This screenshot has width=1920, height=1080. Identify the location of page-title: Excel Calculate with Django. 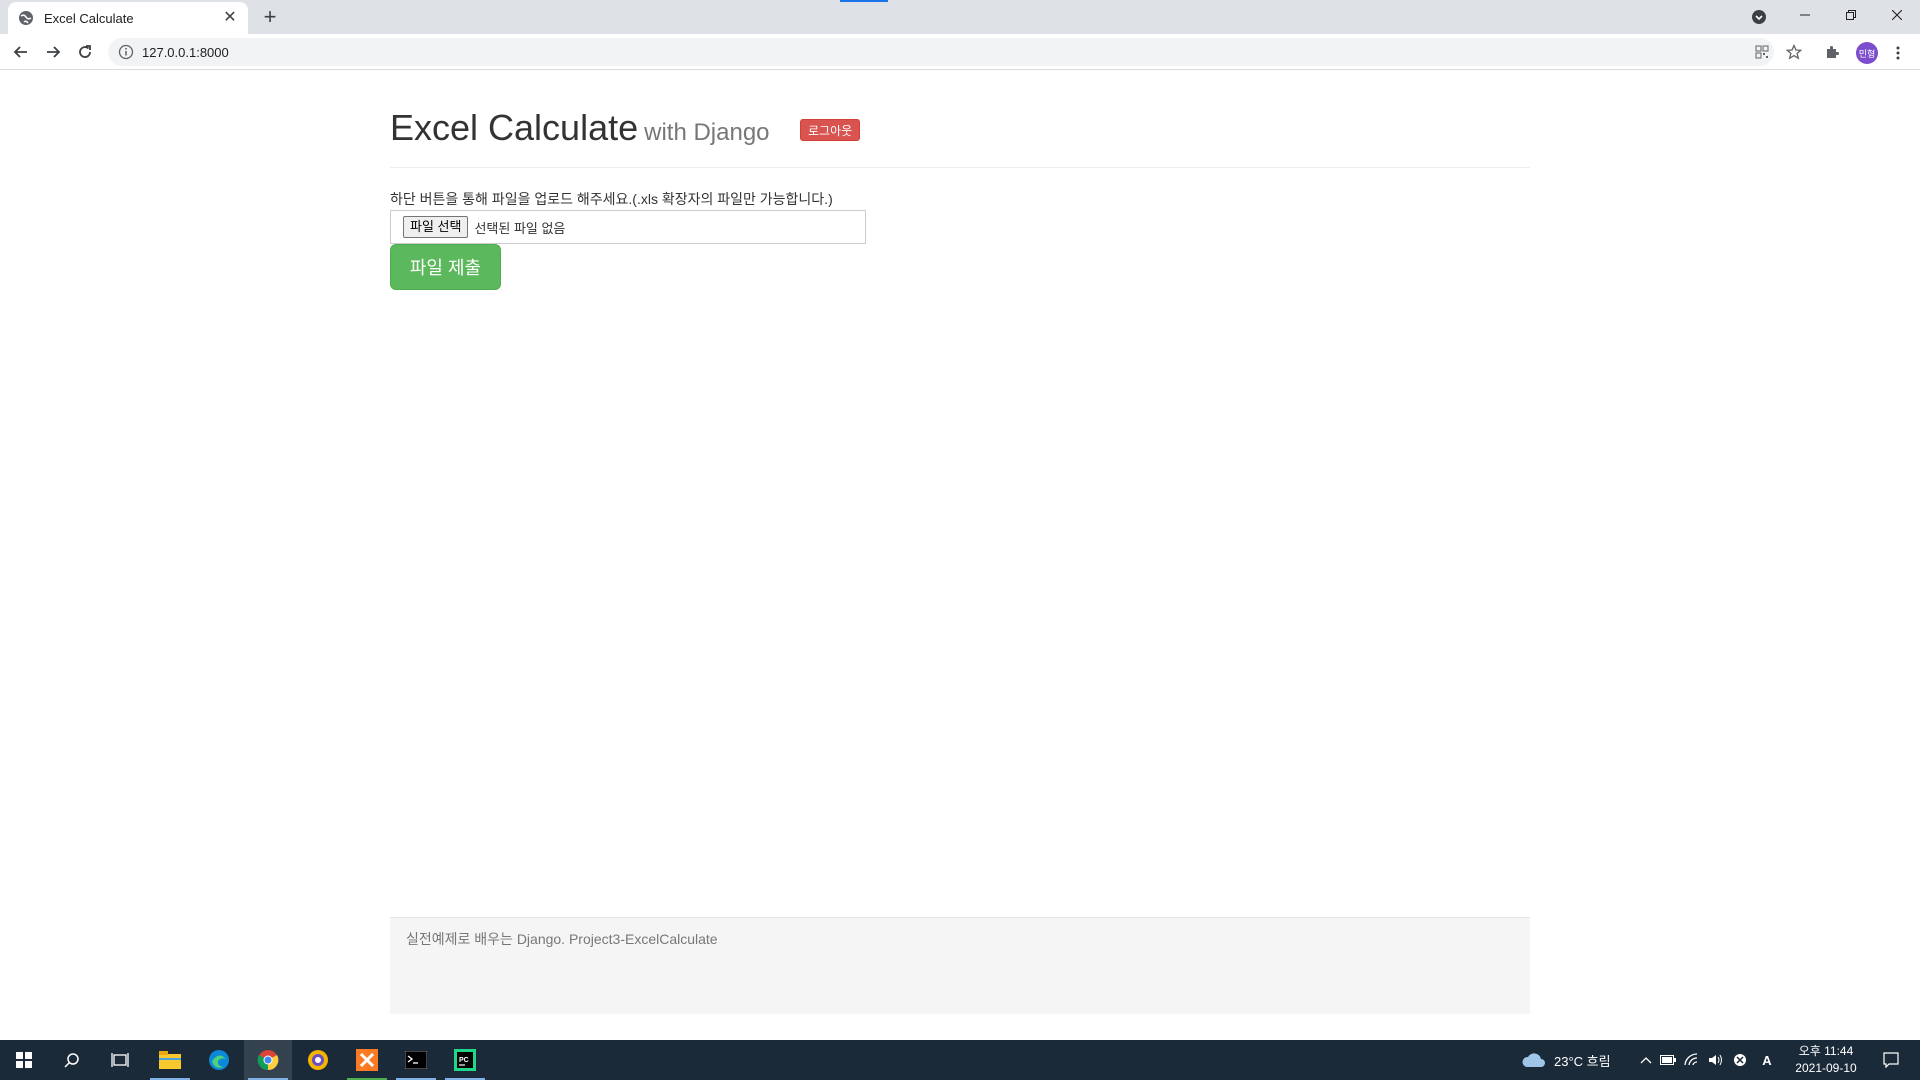
(580, 128).